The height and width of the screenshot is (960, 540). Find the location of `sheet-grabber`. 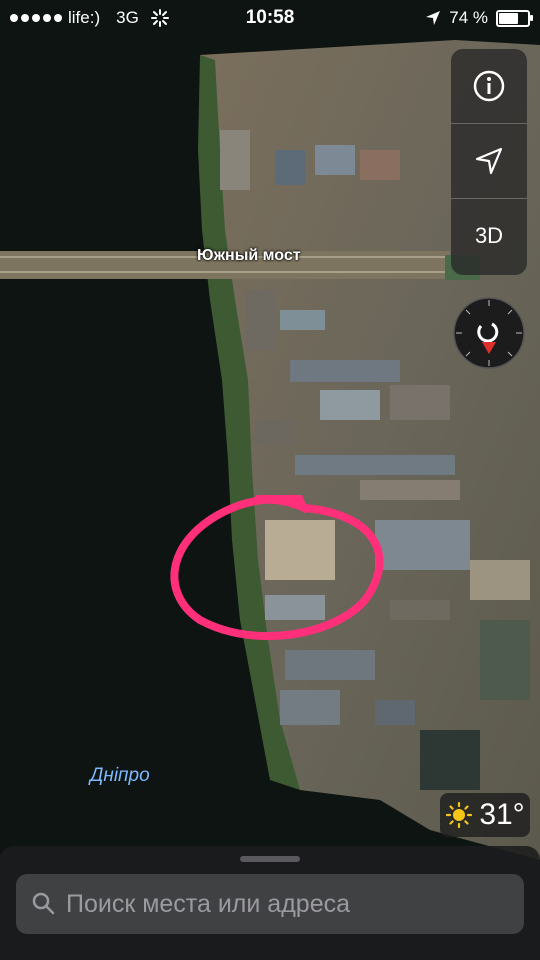

sheet-grabber is located at coordinates (270, 859).